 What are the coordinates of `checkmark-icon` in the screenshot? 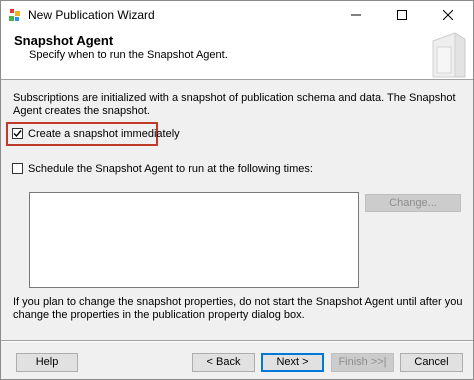 It's located at (17, 134).